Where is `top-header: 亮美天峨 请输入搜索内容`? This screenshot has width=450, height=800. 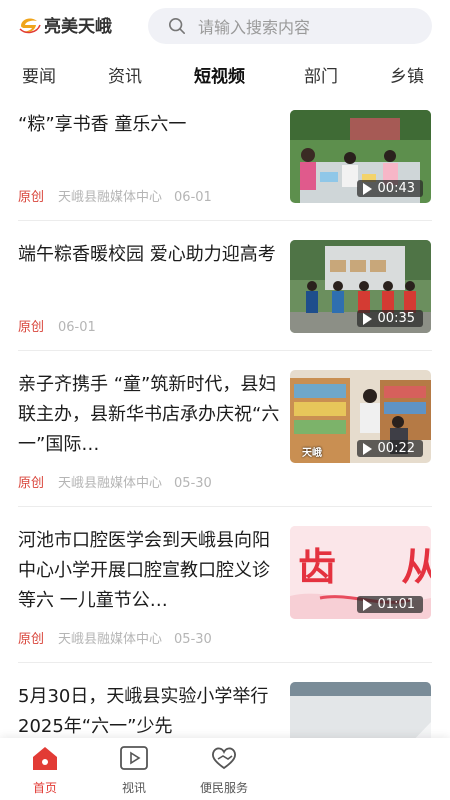
top-header: 亮美天峨 请输入搜索内容 is located at coordinates (225, 27).